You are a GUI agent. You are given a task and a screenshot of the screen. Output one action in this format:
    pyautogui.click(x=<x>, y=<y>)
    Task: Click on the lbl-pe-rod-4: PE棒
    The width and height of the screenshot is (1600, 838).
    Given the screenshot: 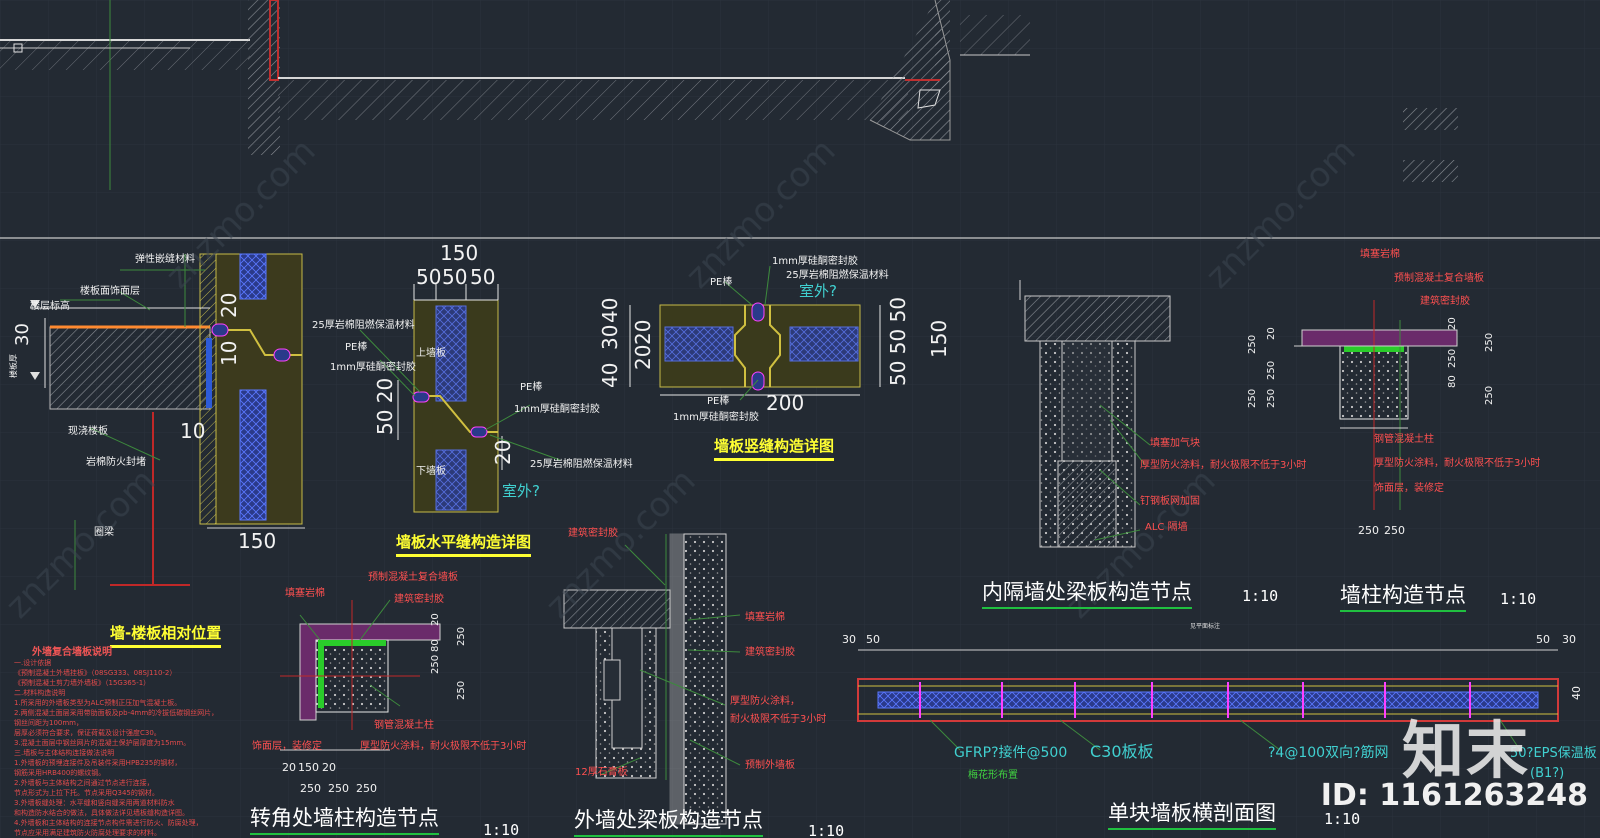 What is the action you would take?
    pyautogui.click(x=718, y=400)
    